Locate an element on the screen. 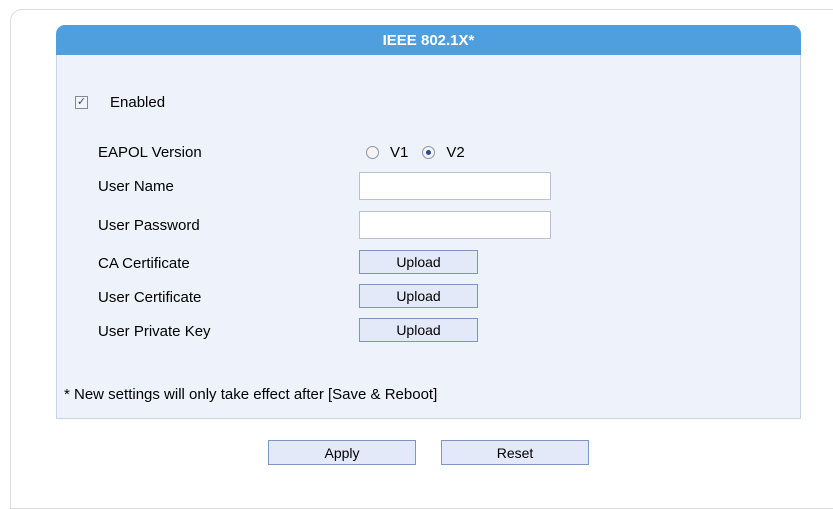 This screenshot has width=833, height=509. eapol-v1-label: V1 is located at coordinates (399, 152).